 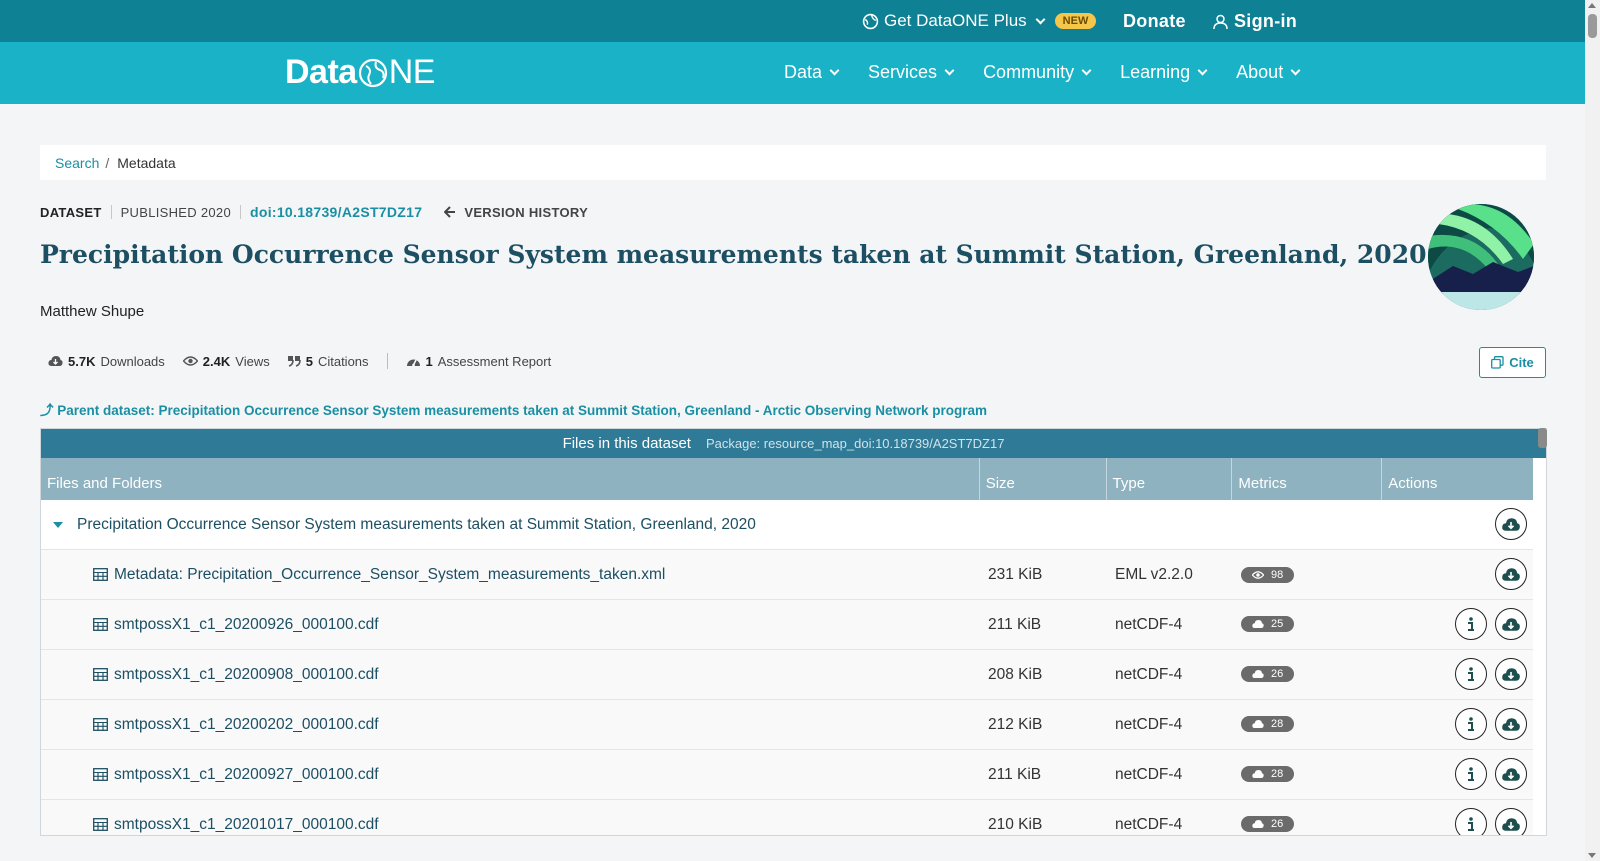 I want to click on get-dataone-plus-menu: Get DataONE Plus NEW, so click(x=979, y=21).